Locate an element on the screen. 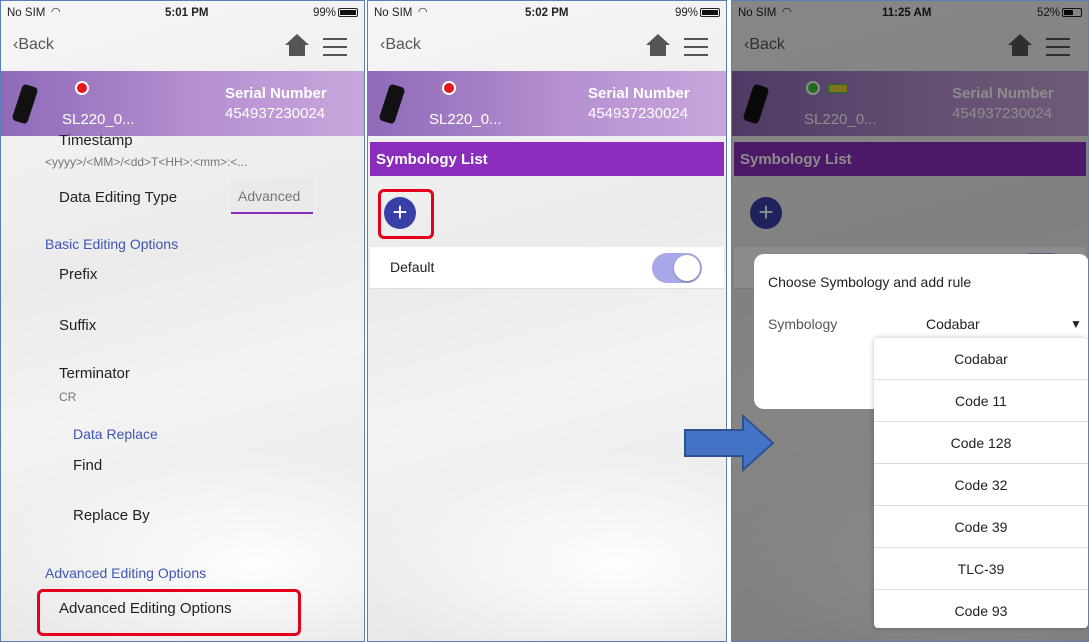 The height and width of the screenshot is (642, 1089). find-item: Find is located at coordinates (87, 465).